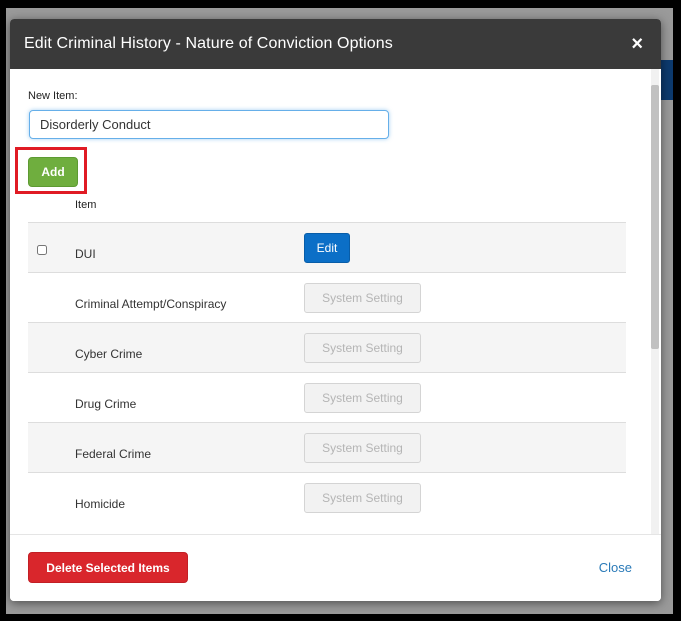 The width and height of the screenshot is (681, 621). I want to click on row-item-name: DUI, so click(85, 254).